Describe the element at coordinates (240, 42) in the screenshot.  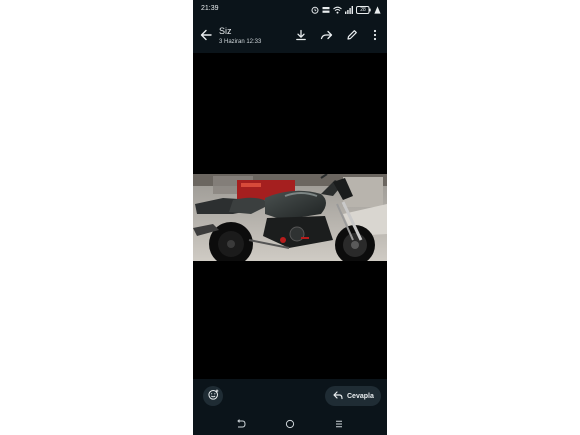
I see `media-timestamp: 3 Haziran 12:33` at that location.